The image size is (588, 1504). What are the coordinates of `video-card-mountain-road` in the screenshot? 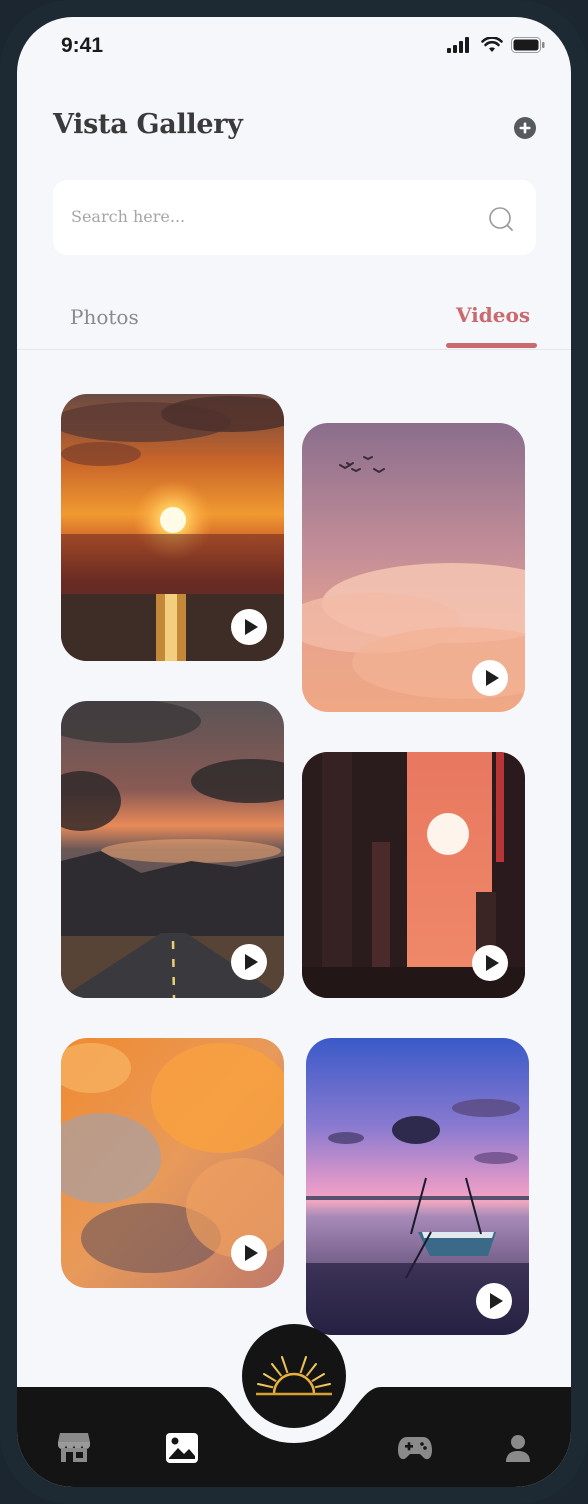 It's located at (172, 849).